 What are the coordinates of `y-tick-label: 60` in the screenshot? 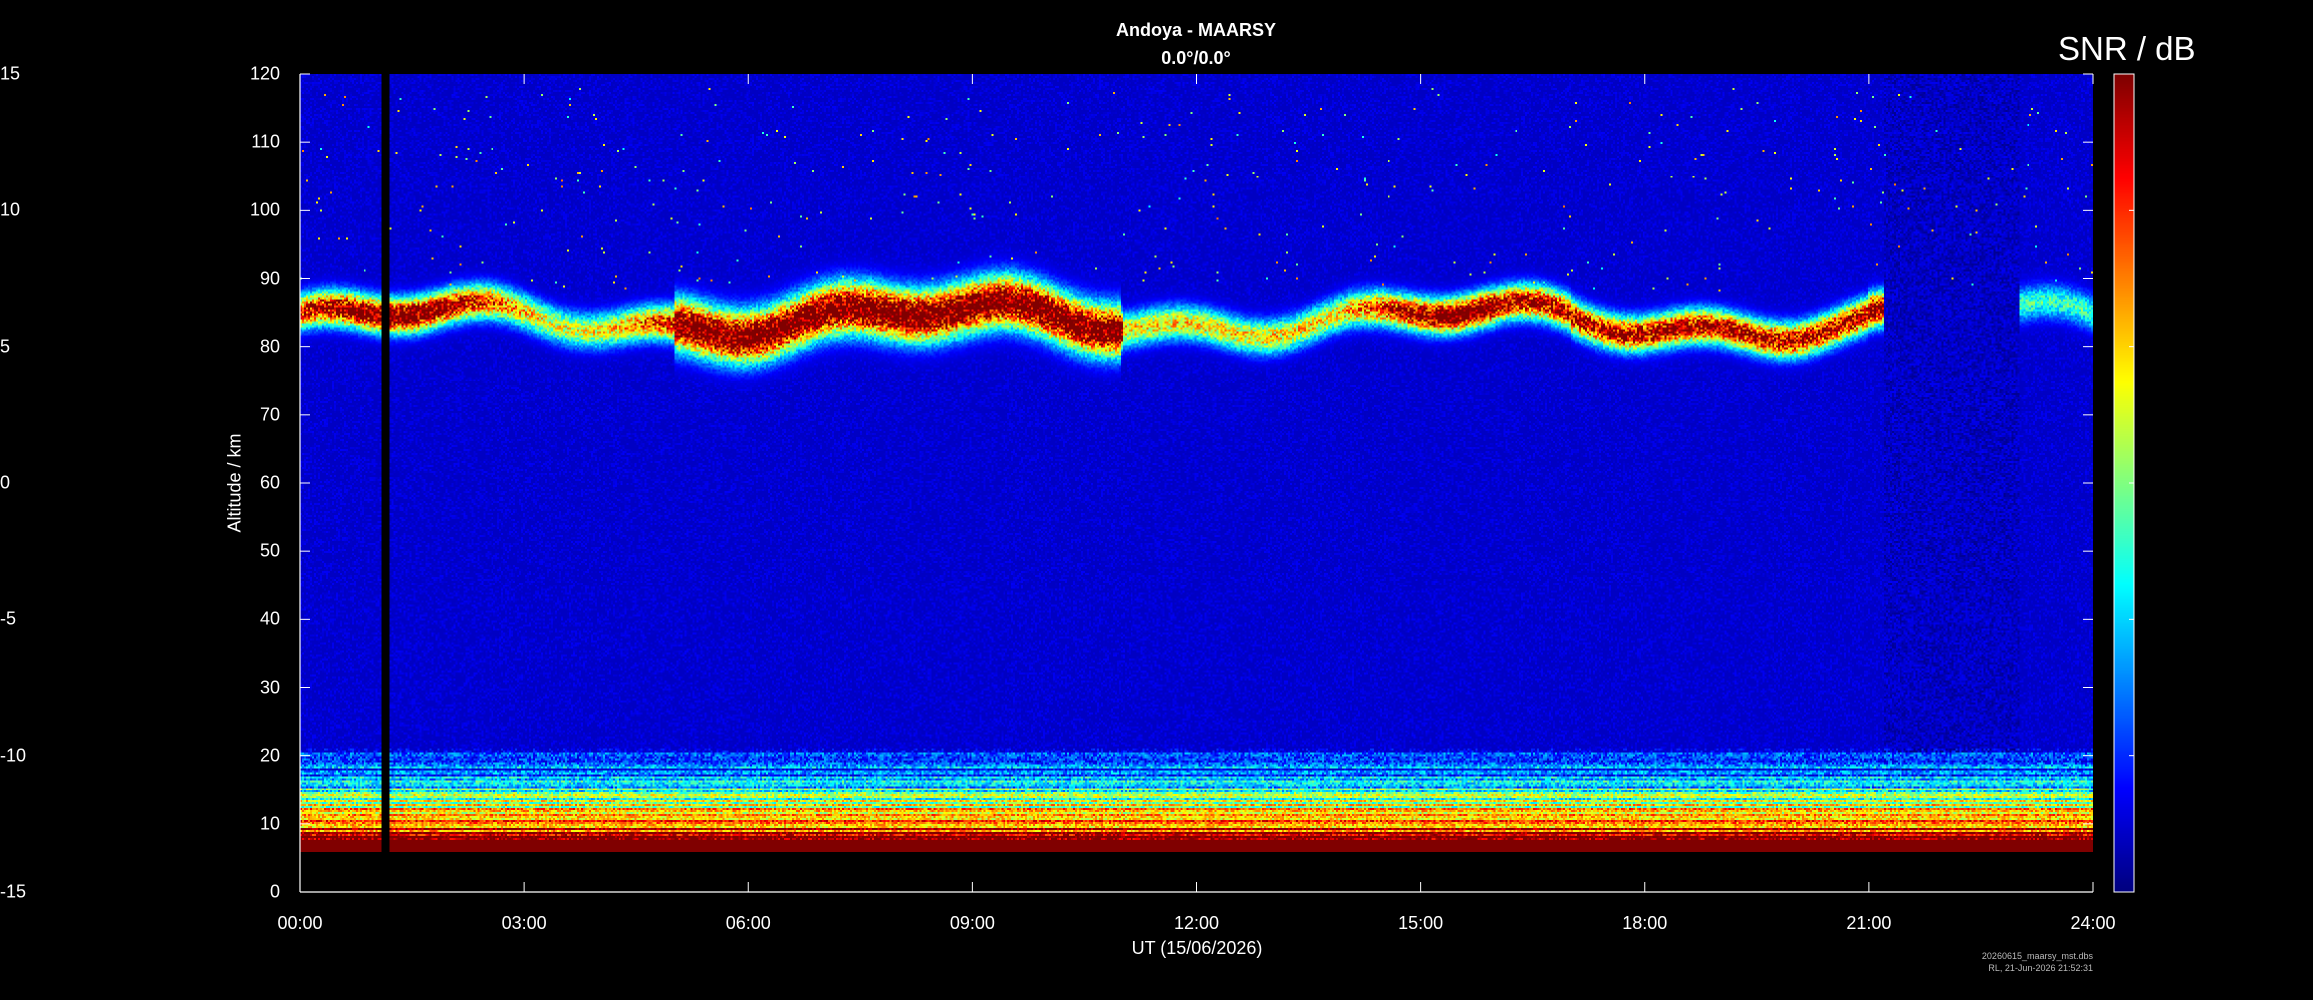 It's located at (269, 482).